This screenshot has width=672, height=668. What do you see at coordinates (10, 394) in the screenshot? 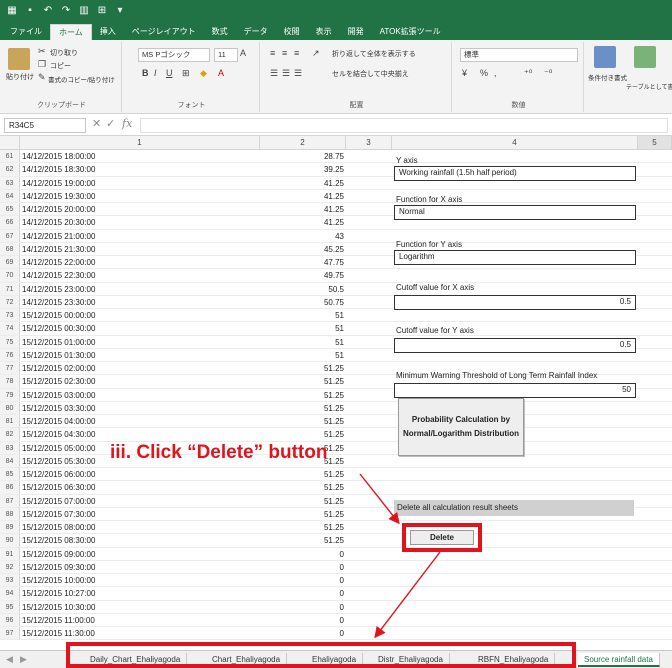
I see `row-number: 79` at bounding box center [10, 394].